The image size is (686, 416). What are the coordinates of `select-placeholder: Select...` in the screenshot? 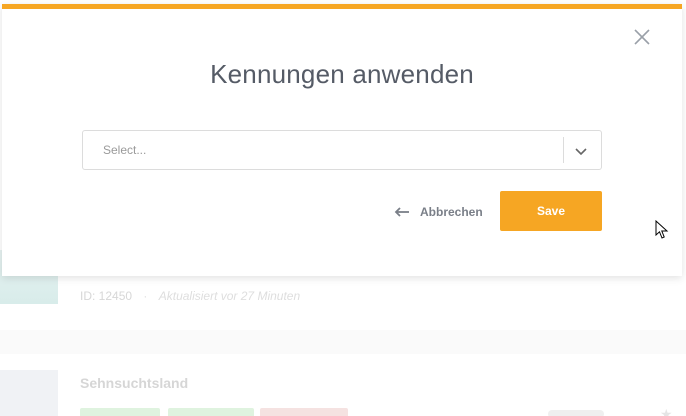 It's located at (125, 150).